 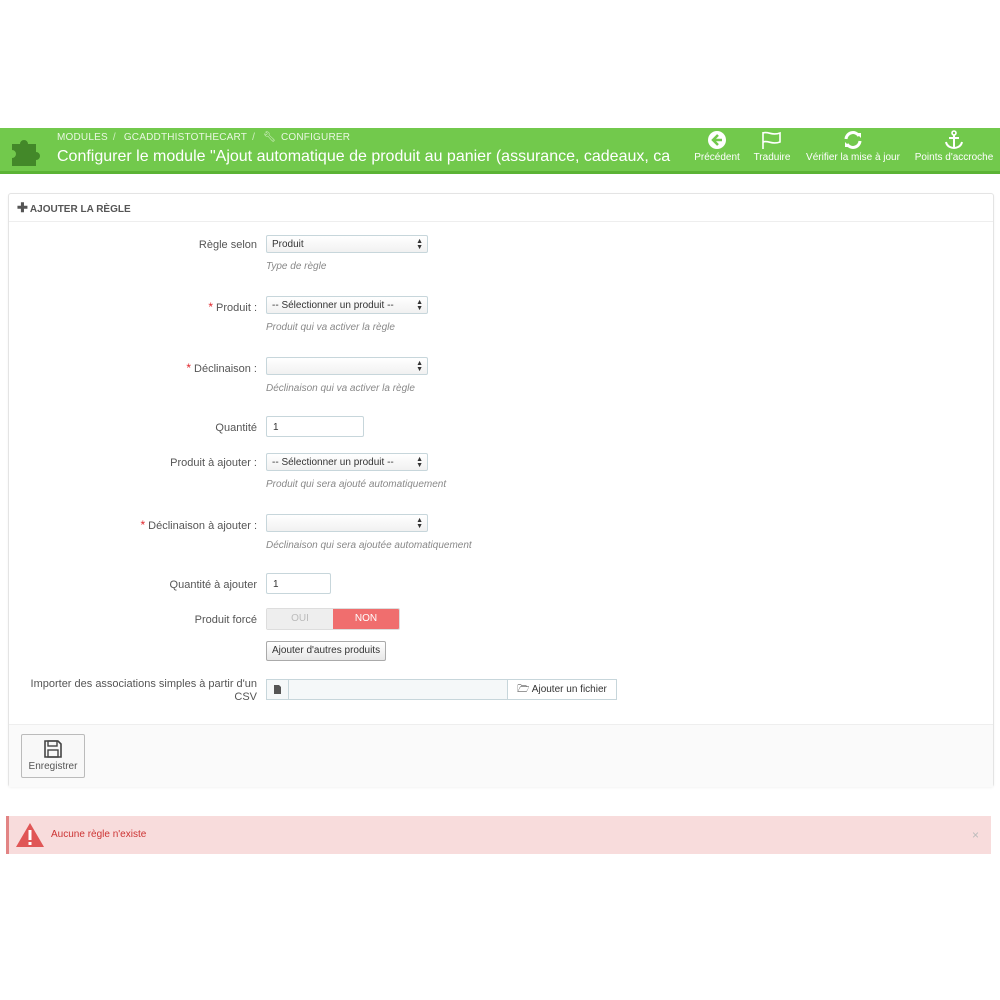 I want to click on product-to-add-label: Produit à ajouter :, so click(x=213, y=463).